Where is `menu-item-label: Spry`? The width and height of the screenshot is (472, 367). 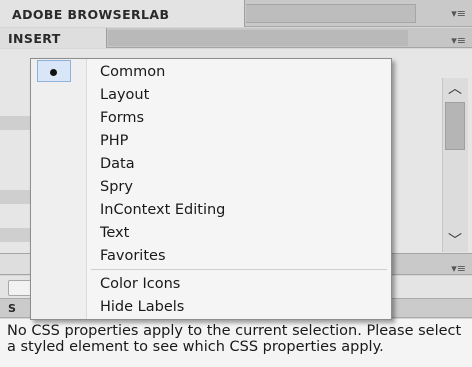 menu-item-label: Spry is located at coordinates (116, 187).